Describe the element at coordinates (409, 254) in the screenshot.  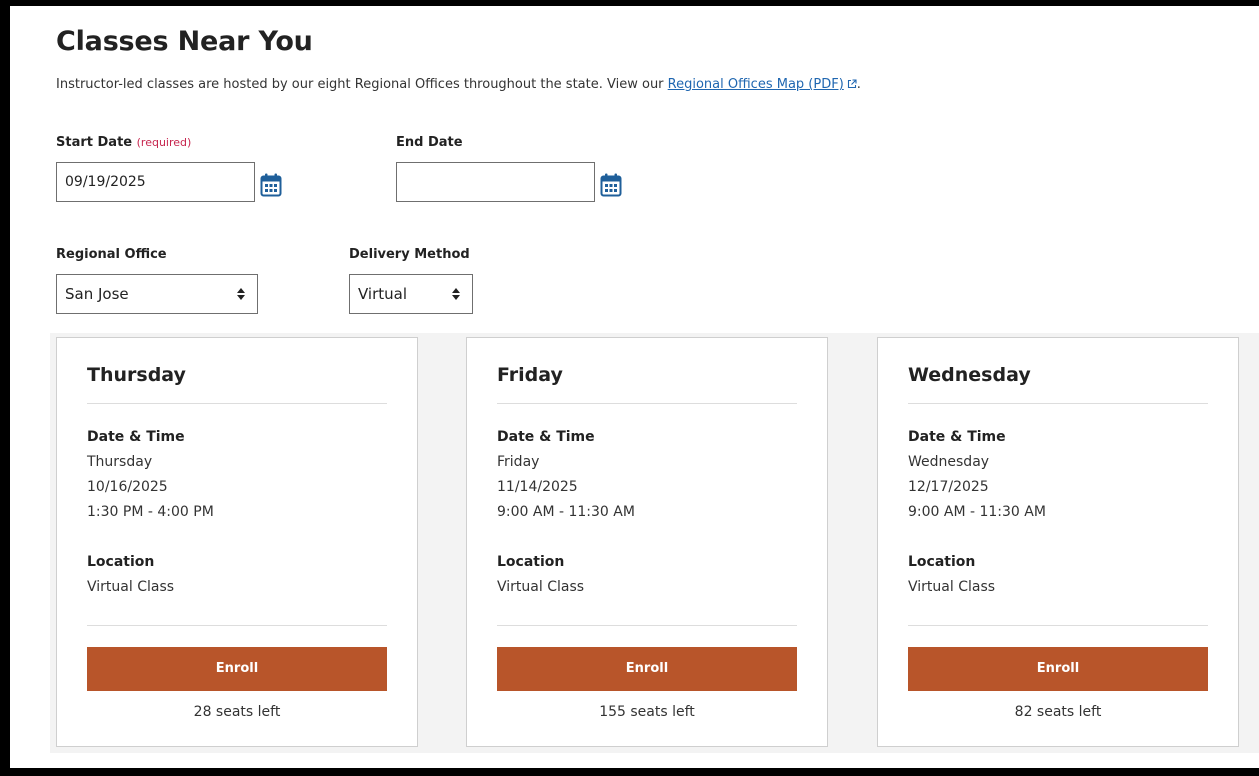
I see `delivery-method-label: Delivery Method` at that location.